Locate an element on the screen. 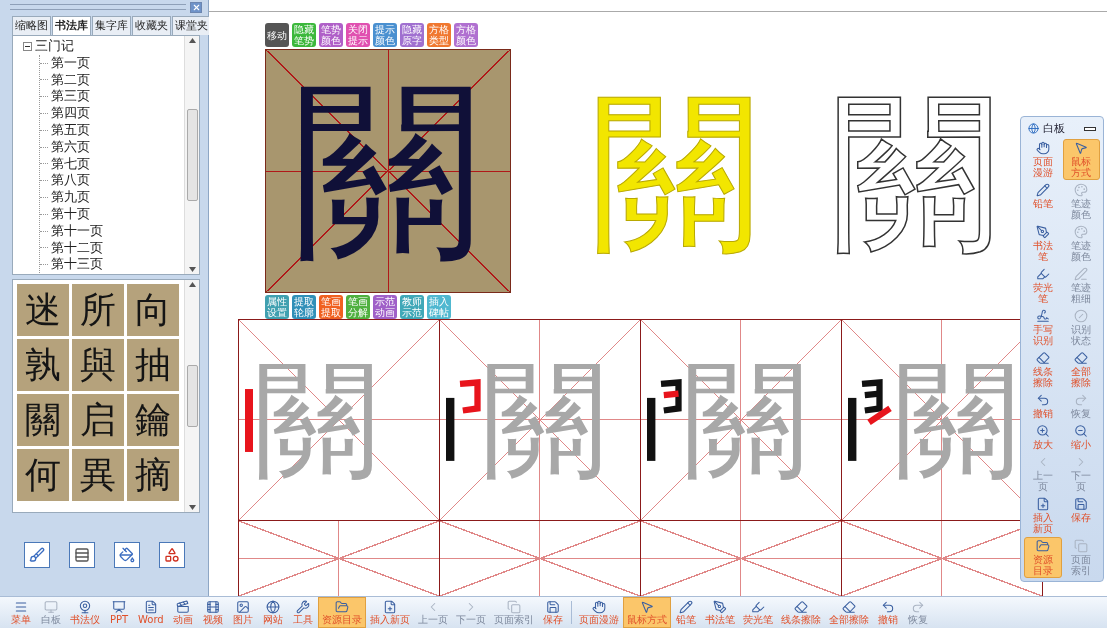 Image resolution: width=1107 pixels, height=628 pixels. tool-button: 笔画提取 is located at coordinates (331, 307).